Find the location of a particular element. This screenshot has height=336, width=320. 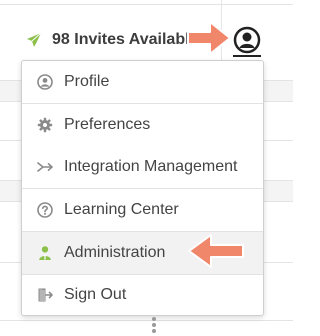

menu-item-learning-center: Learning Center is located at coordinates (142, 210).